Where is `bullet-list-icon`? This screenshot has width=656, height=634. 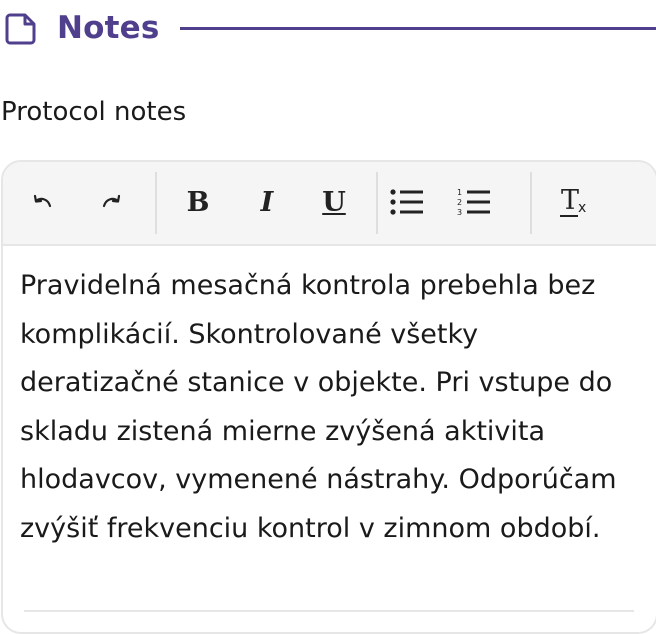
bullet-list-icon is located at coordinates (406, 202).